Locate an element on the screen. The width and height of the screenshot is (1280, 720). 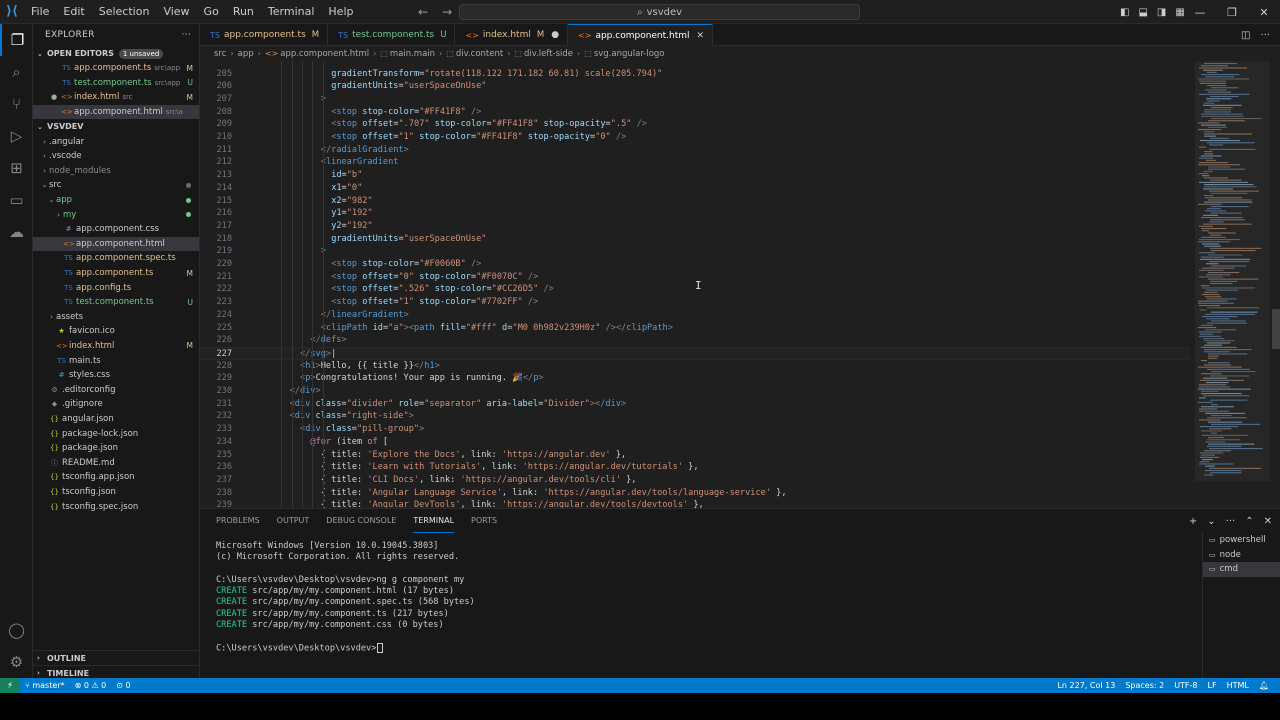
search-icon: ⌕ is located at coordinates (16, 72).